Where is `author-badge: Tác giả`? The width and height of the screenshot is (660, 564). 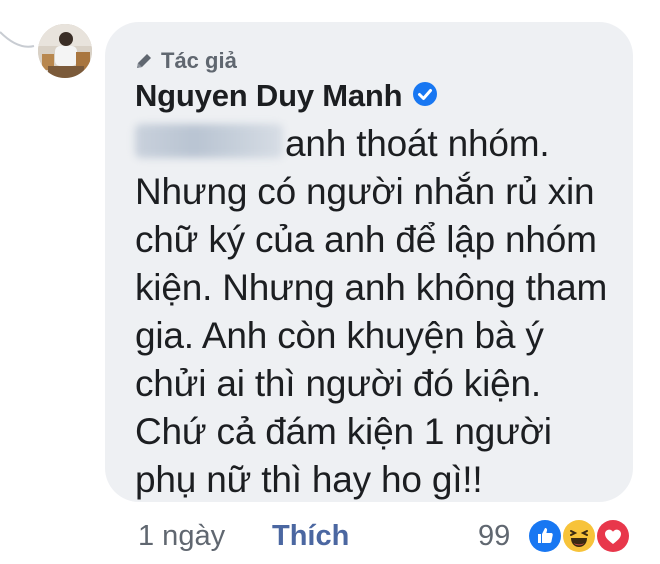 author-badge: Tác giả is located at coordinates (186, 61).